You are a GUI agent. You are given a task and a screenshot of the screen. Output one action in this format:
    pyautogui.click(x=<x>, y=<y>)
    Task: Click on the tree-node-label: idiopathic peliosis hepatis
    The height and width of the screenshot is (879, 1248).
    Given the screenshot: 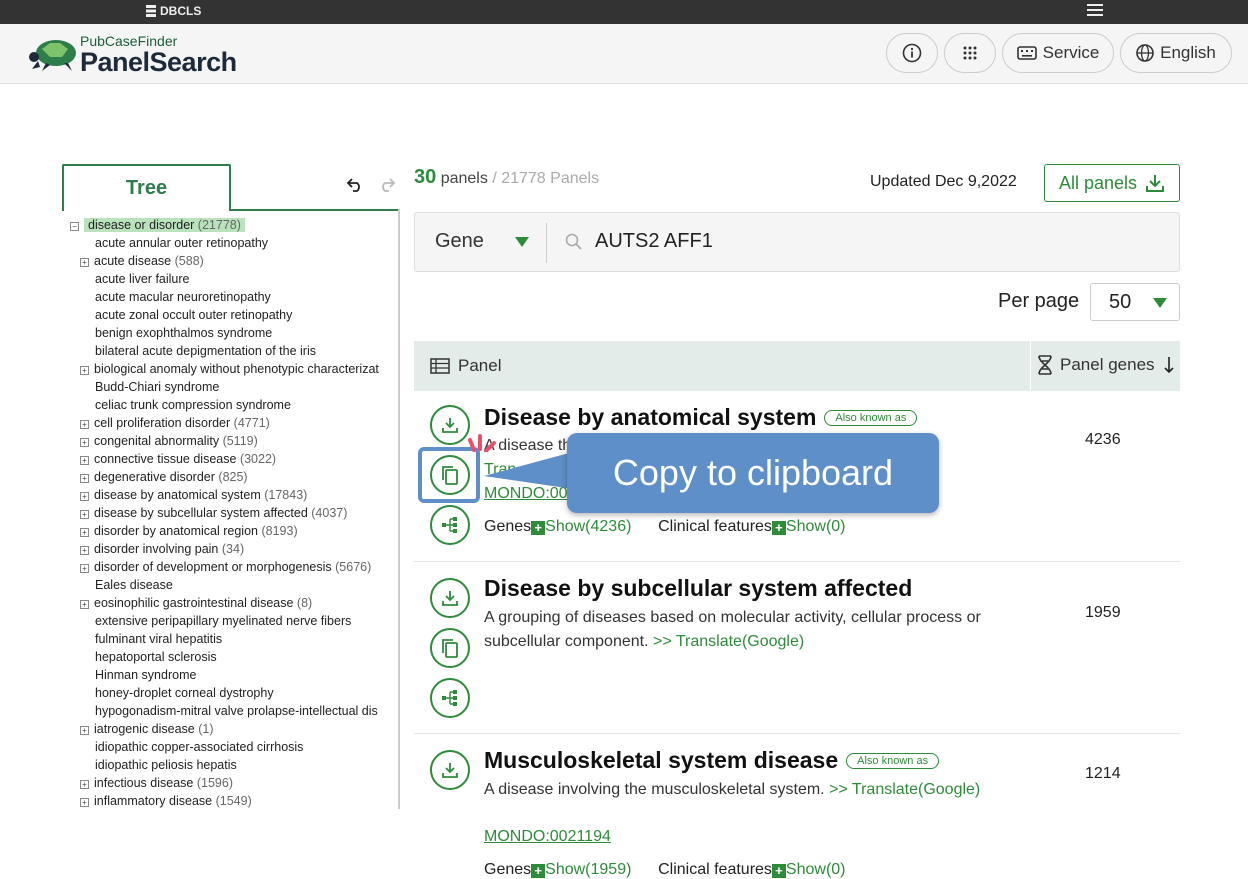 What is the action you would take?
    pyautogui.click(x=166, y=765)
    